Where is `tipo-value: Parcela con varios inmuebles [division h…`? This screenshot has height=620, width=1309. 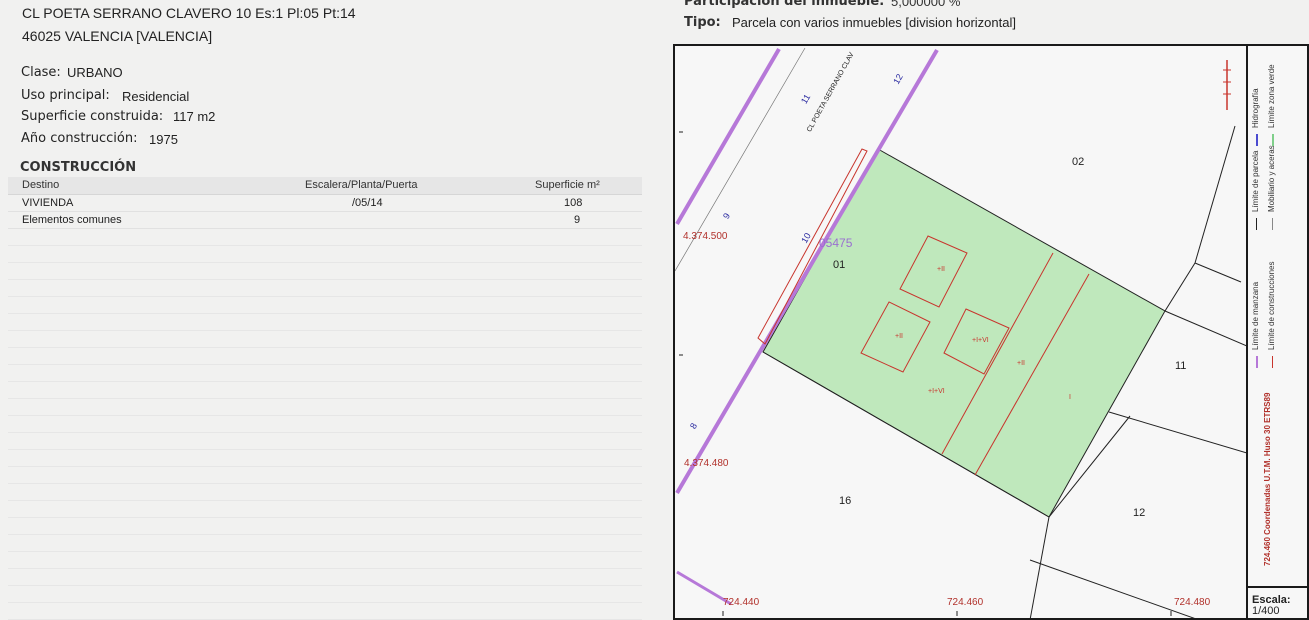
tipo-value: Parcela con varios inmuebles [division h… is located at coordinates (874, 22).